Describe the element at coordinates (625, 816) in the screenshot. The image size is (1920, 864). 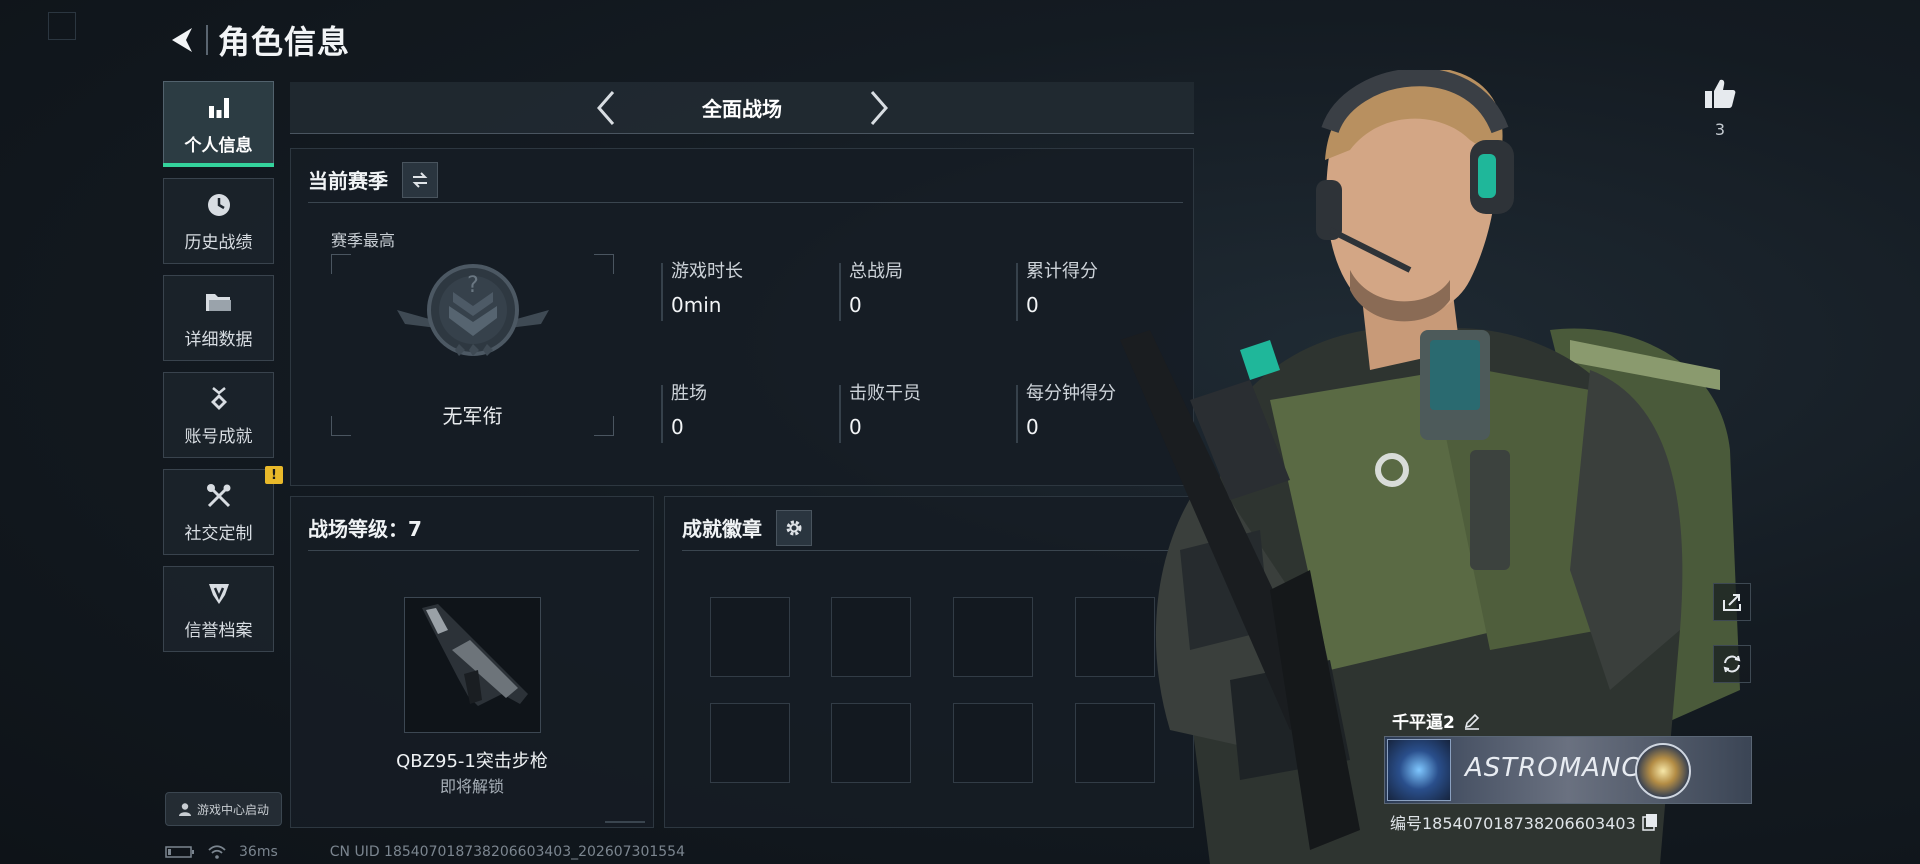
I see `panel-grip-mark` at that location.